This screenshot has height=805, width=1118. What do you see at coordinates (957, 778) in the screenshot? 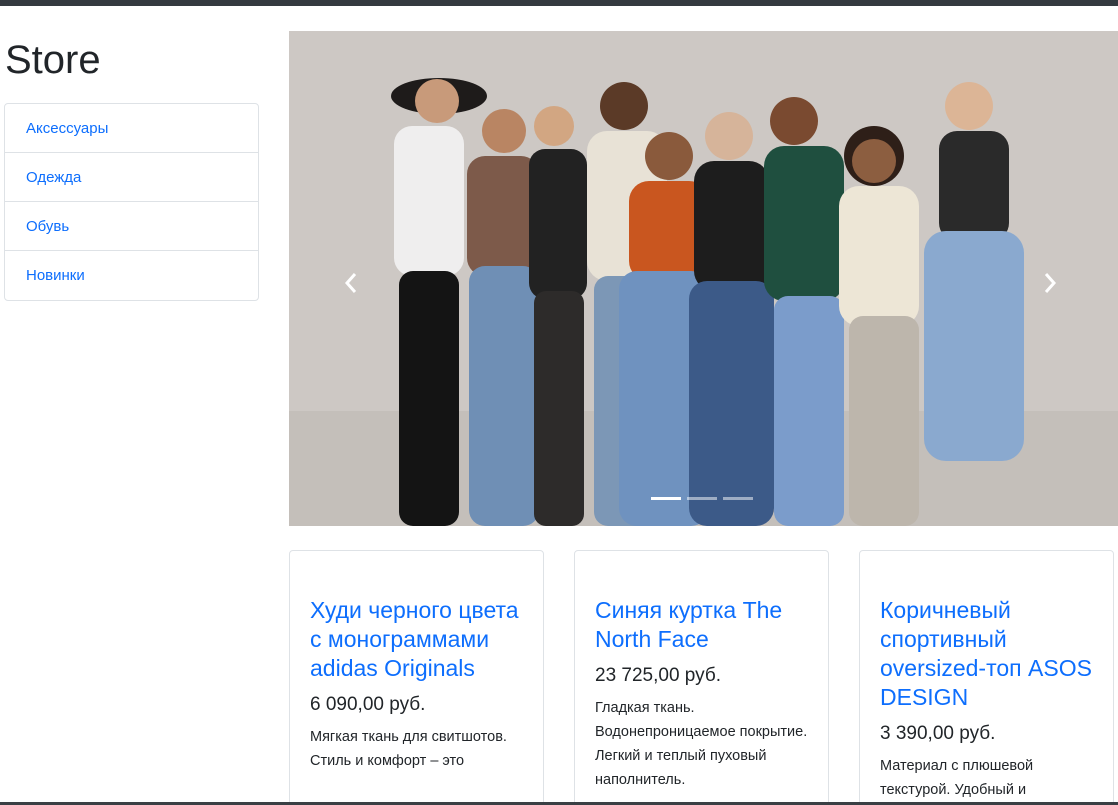
I see `product-description: Материал с плюшевой текстурой. Удобный и` at bounding box center [957, 778].